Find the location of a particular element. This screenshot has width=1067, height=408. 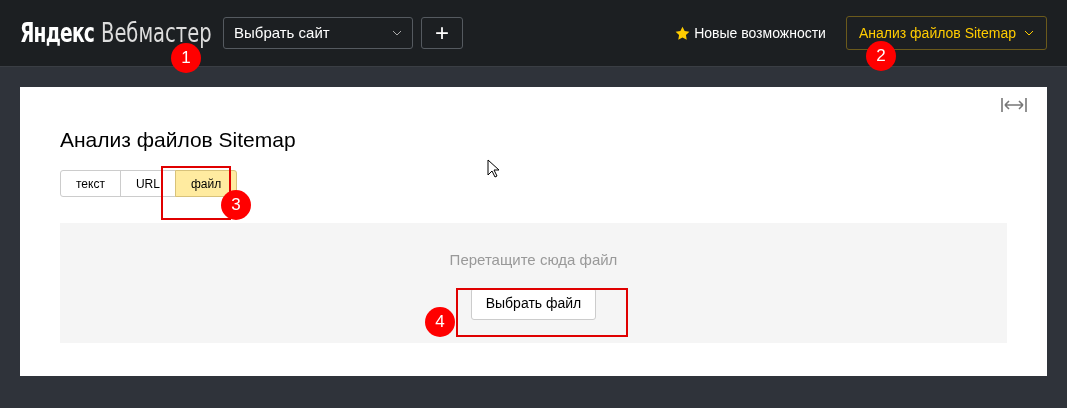

logo-text: Яндекс is located at coordinates (57, 33).